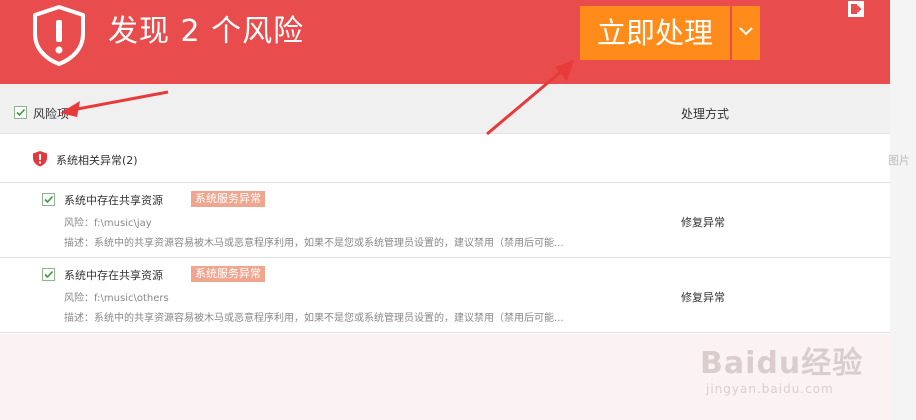  Describe the element at coordinates (445, 109) in the screenshot. I see `table-header: 风险项 处理方式` at that location.